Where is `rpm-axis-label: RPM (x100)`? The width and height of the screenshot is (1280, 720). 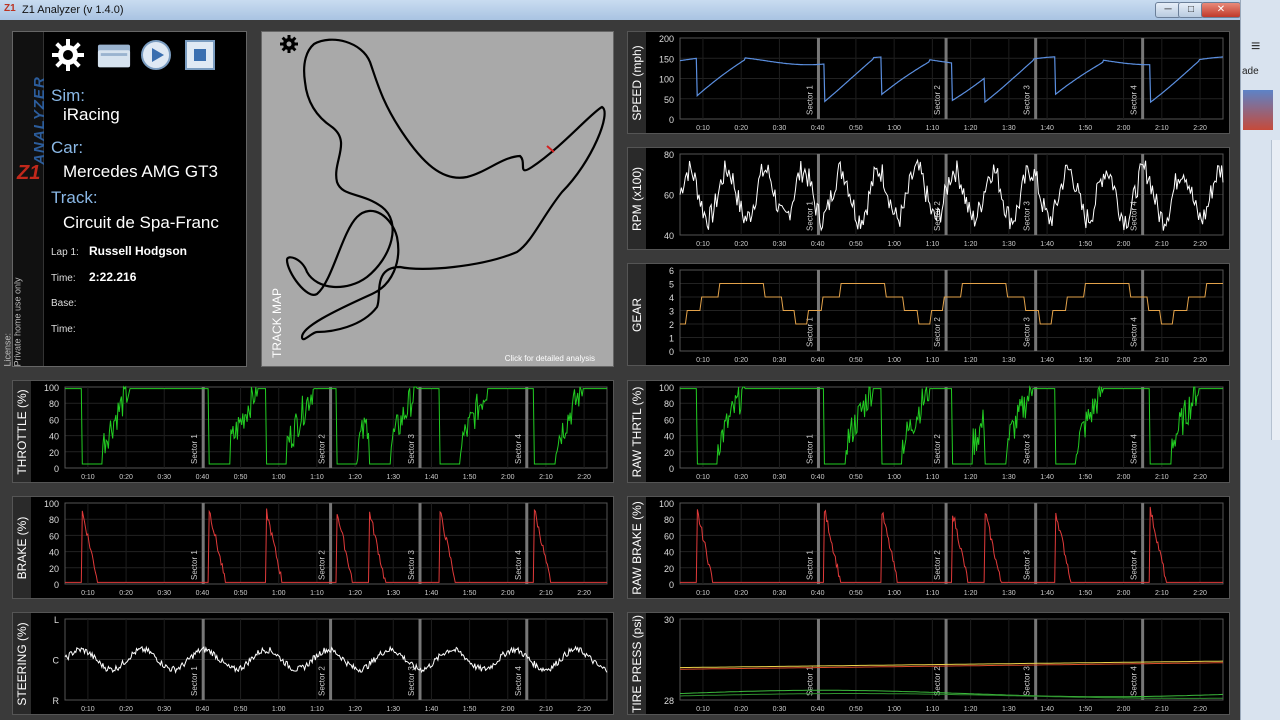
rpm-axis-label: RPM (x100) is located at coordinates (637, 198).